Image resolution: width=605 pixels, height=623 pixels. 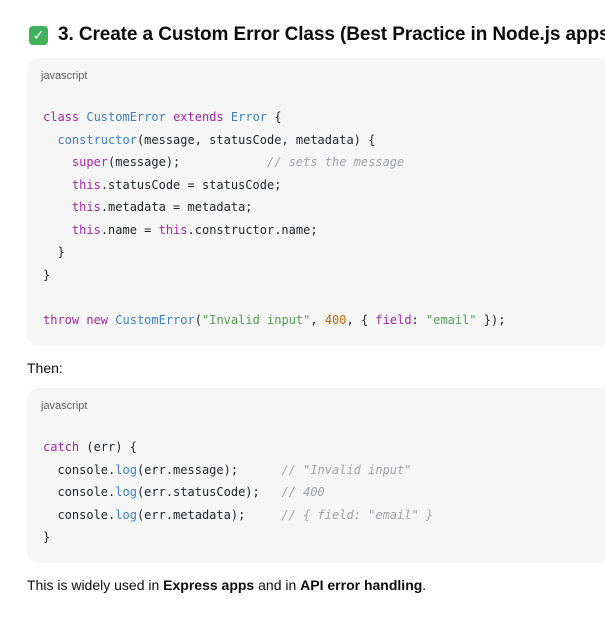 What do you see at coordinates (361, 585) in the screenshot?
I see `footer-bold-api: API error handling` at bounding box center [361, 585].